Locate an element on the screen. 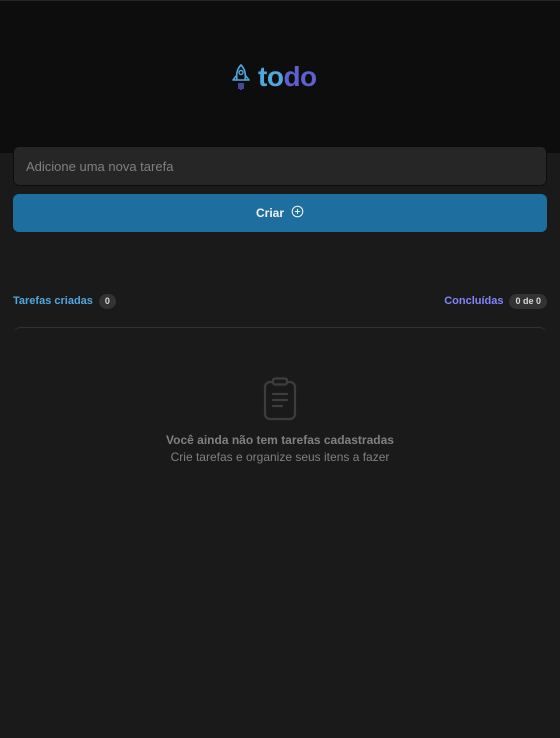 The height and width of the screenshot is (738, 560). empty-state-title: Você ainda não tem tarefas cadastradas is located at coordinates (280, 440).